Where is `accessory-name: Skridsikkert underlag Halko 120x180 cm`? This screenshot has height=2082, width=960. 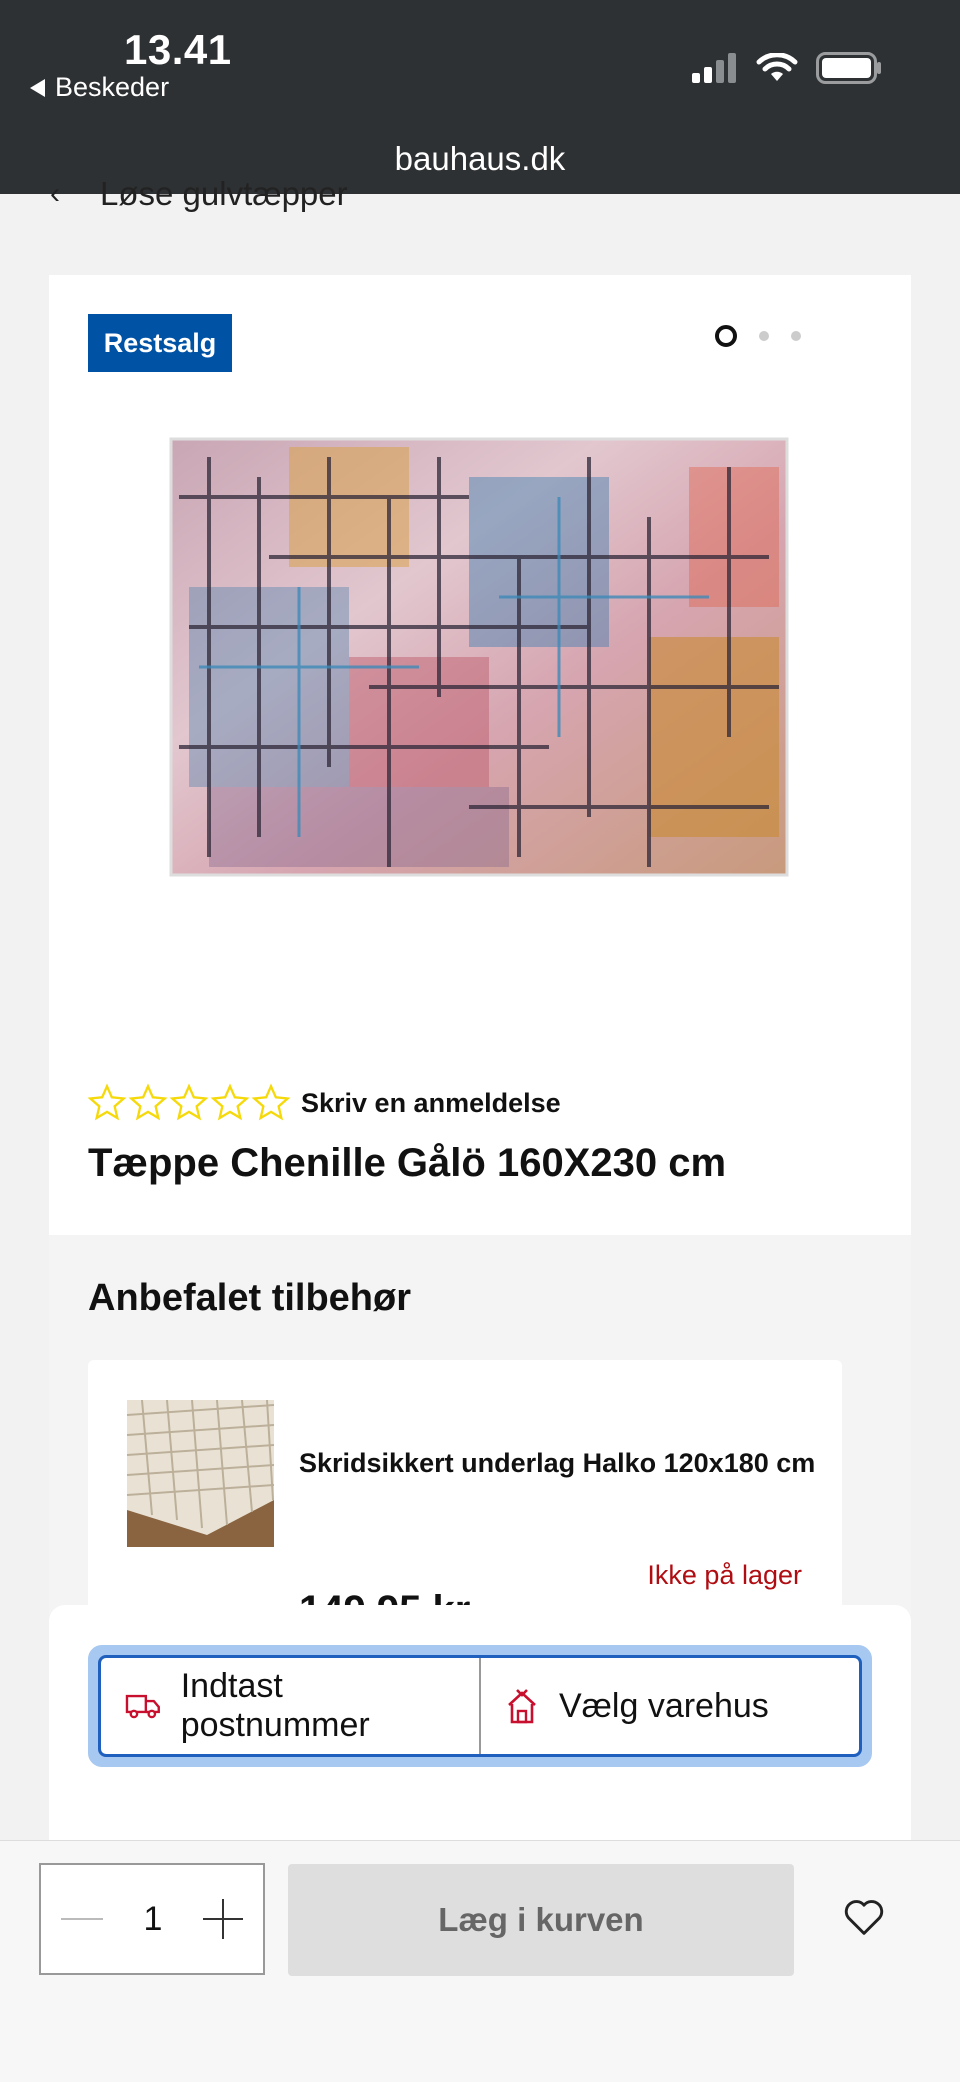 accessory-name: Skridsikkert underlag Halko 120x180 cm is located at coordinates (557, 1463).